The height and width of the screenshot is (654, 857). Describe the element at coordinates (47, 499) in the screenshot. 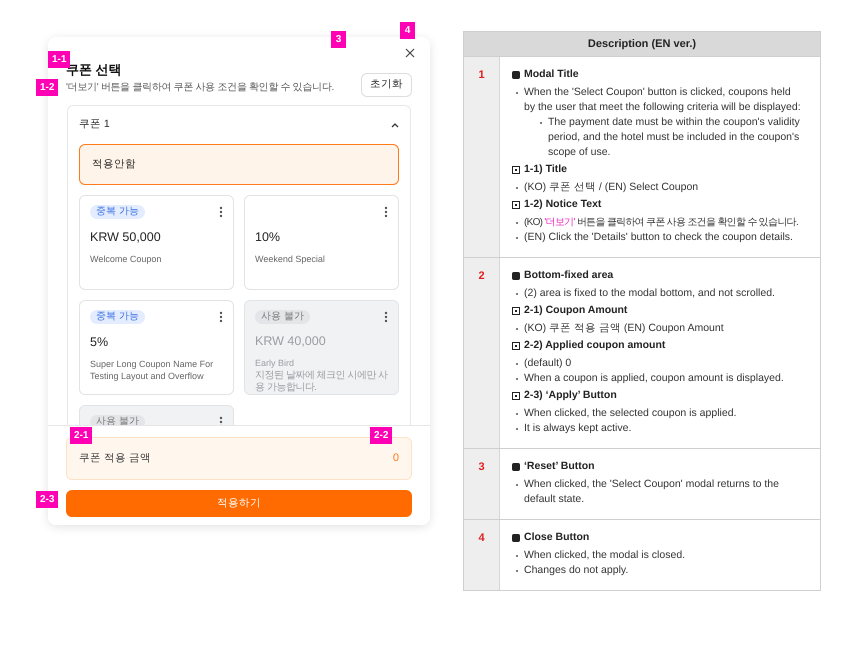

I see `annotation-marker: 2-3` at that location.